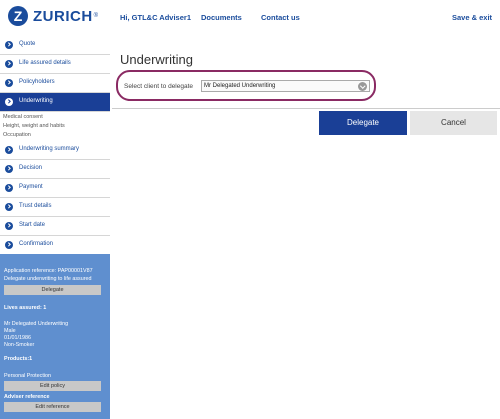 This screenshot has width=500, height=419. I want to click on sidebar-item-policyholders: Policyholders, so click(55, 83).